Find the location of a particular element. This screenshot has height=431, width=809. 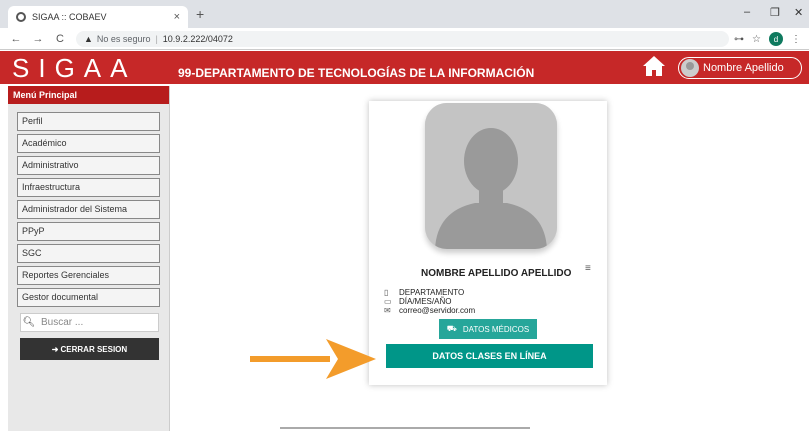

logout-button: ➜ CERRAR SESION is located at coordinates (89, 349).